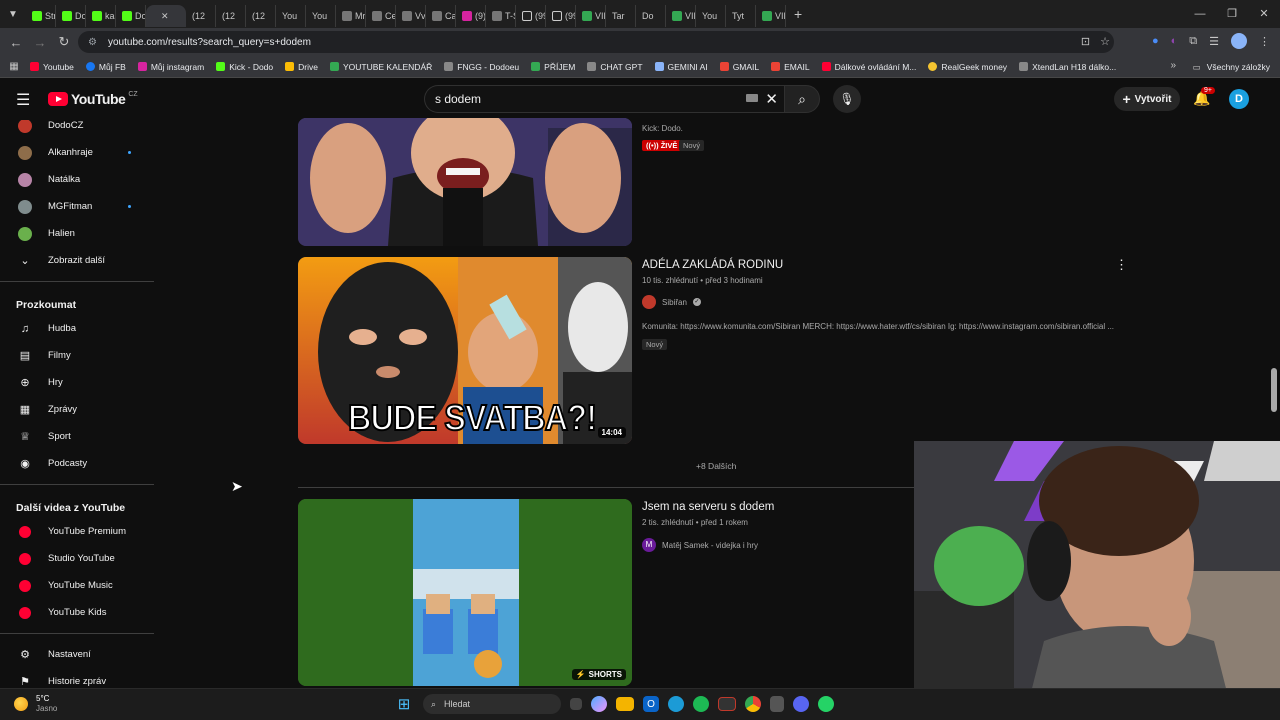  Describe the element at coordinates (553, 67) in the screenshot. I see `bookmark-item: PŘÍJEM` at that location.